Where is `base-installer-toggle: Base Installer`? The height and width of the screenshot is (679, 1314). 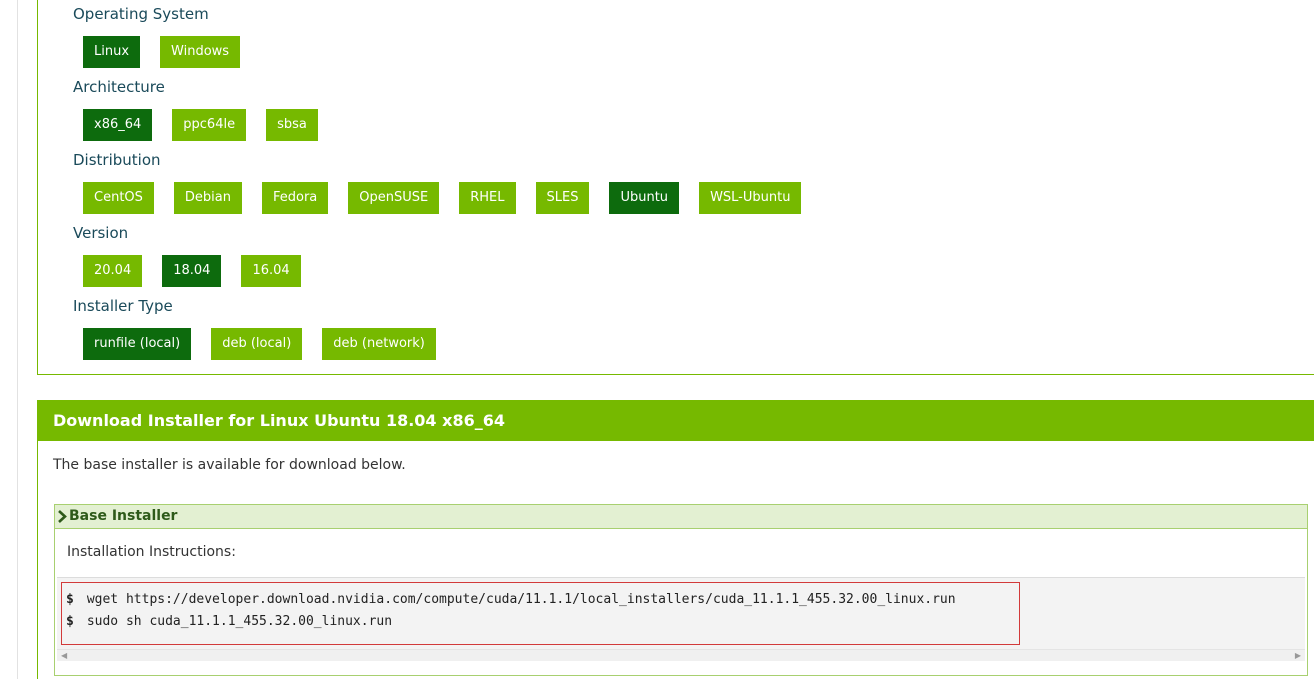
base-installer-toggle: Base Installer is located at coordinates (681, 517).